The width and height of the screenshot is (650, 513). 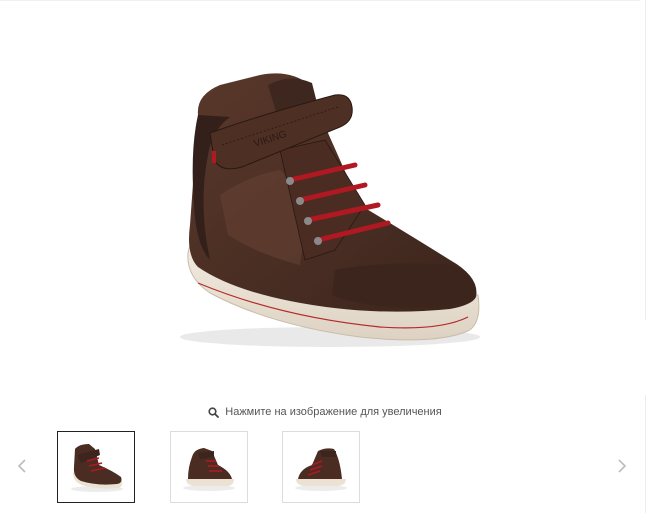 I want to click on chevron-left-icon, so click(x=21, y=466).